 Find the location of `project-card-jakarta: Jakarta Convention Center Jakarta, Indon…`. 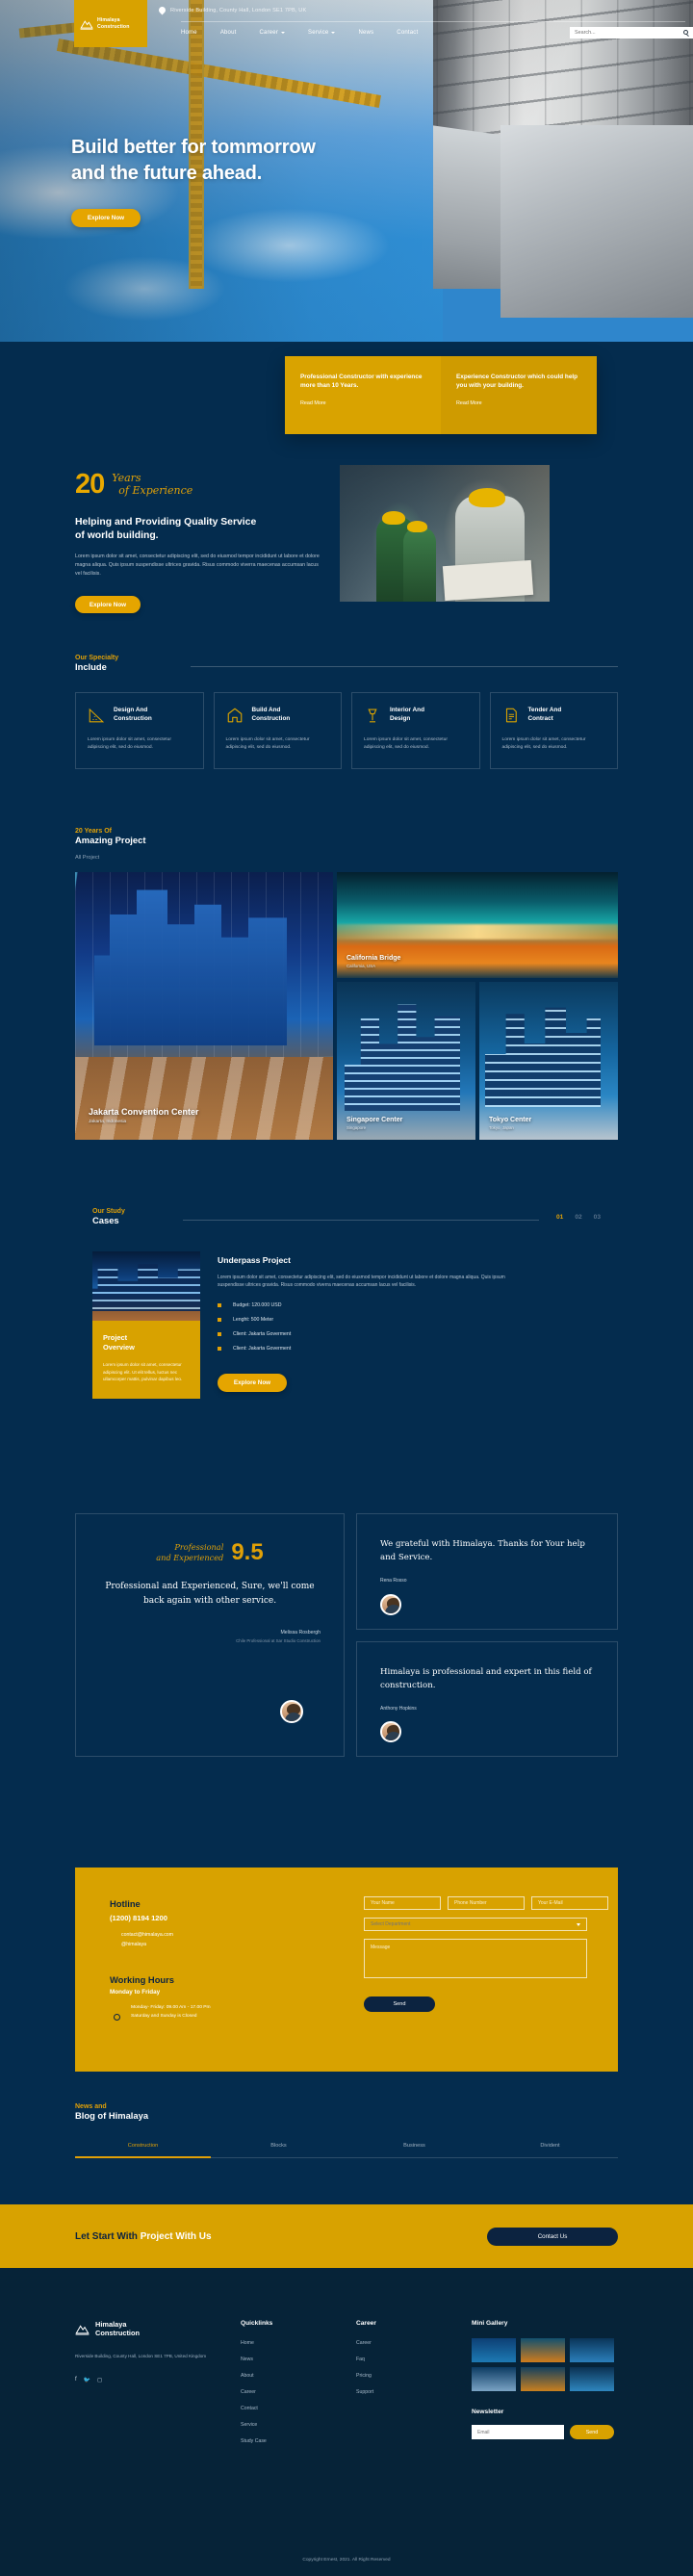

project-card-jakarta: Jakarta Convention Center Jakarta, Indon… is located at coordinates (204, 1006).